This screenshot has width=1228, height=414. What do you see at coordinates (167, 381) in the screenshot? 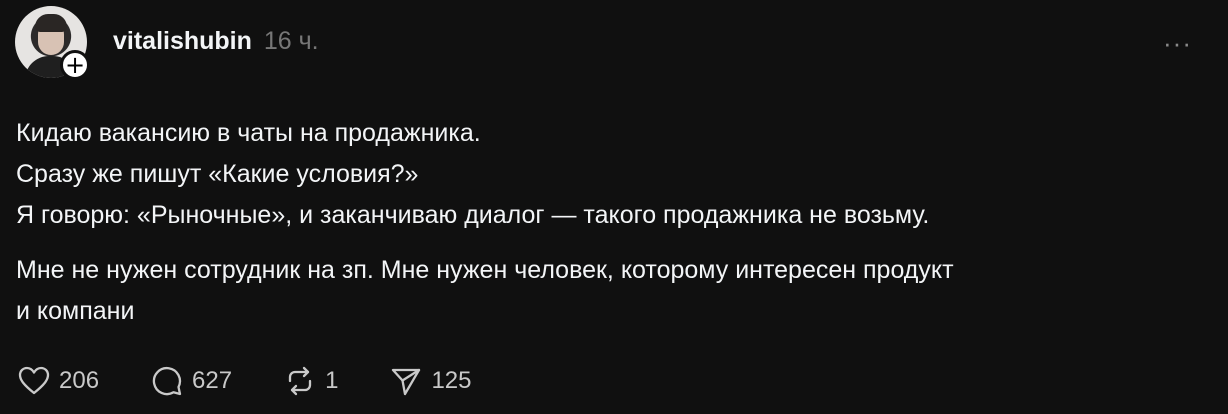
I see `comment-icon` at bounding box center [167, 381].